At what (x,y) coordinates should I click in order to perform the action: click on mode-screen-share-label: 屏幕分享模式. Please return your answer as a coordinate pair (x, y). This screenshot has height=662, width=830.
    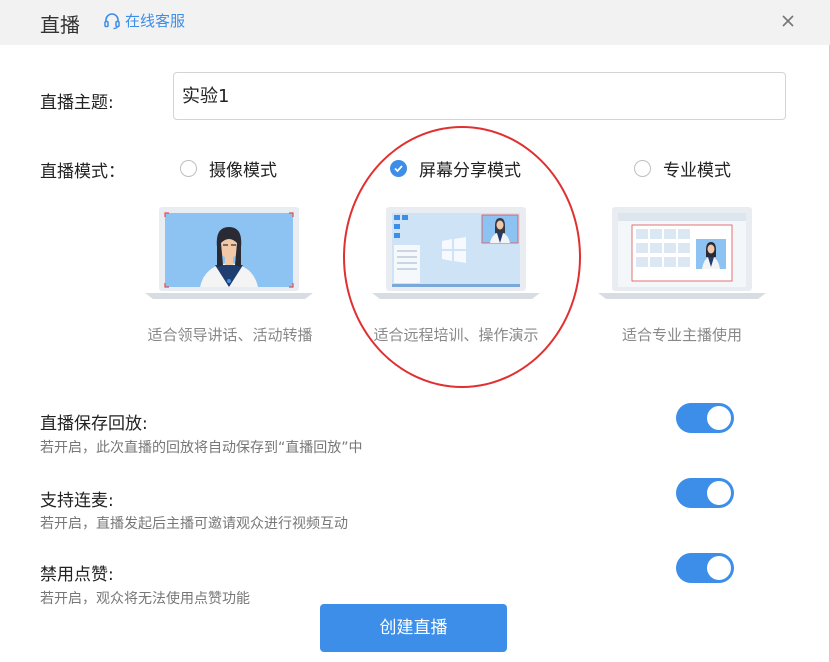
    Looking at the image, I should click on (470, 171).